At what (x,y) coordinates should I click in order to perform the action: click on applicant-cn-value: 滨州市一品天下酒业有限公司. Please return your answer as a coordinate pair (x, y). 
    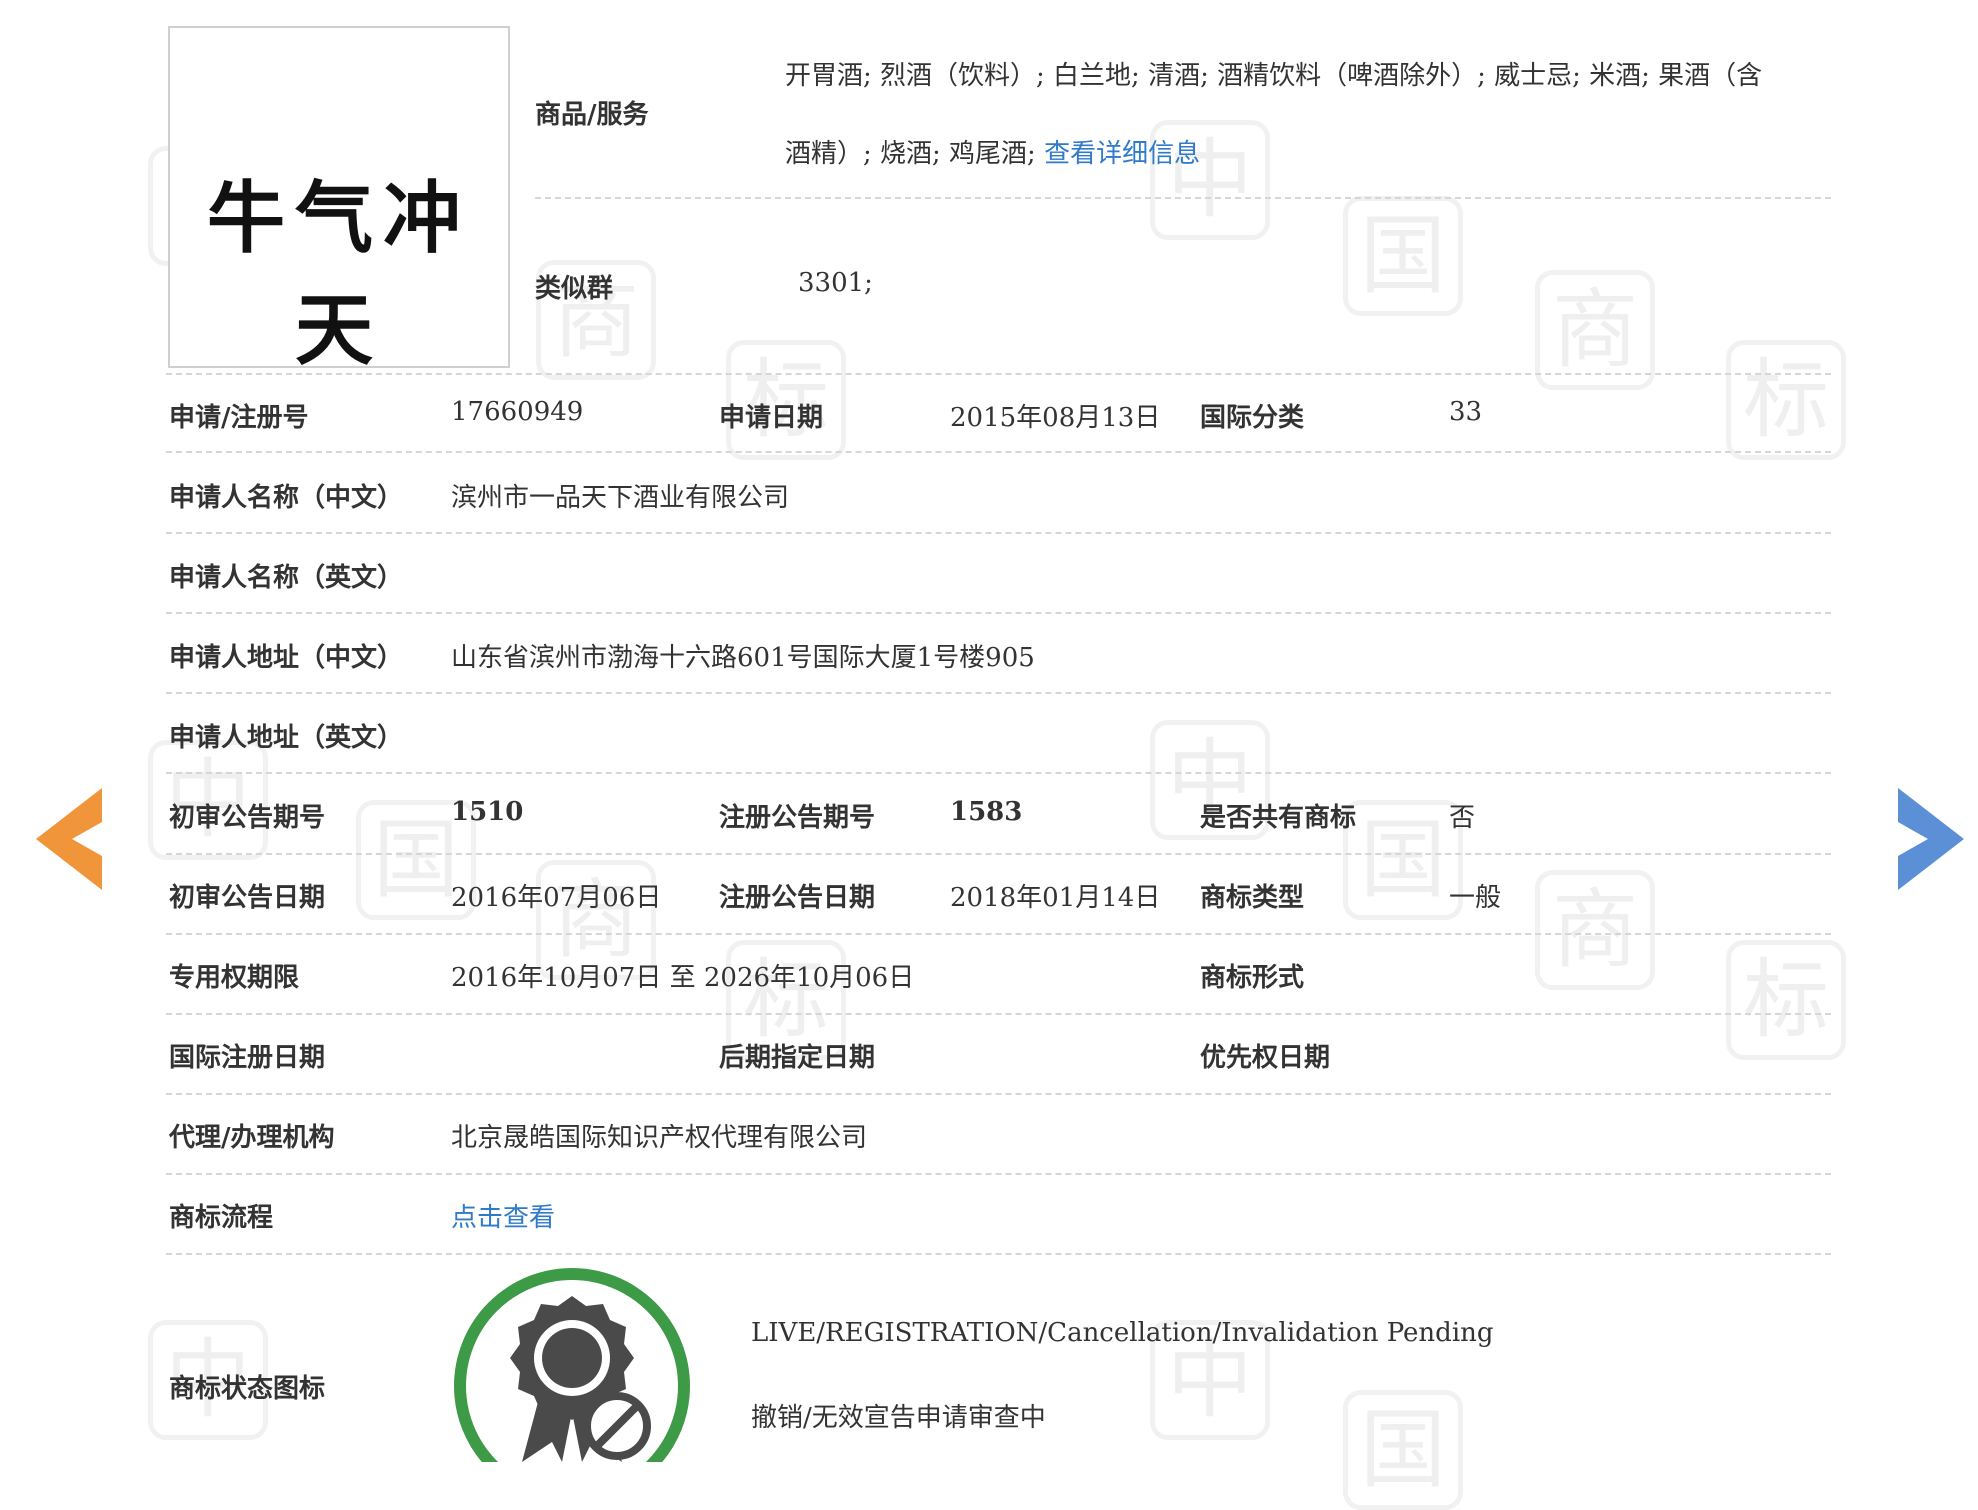
    Looking at the image, I should click on (620, 498).